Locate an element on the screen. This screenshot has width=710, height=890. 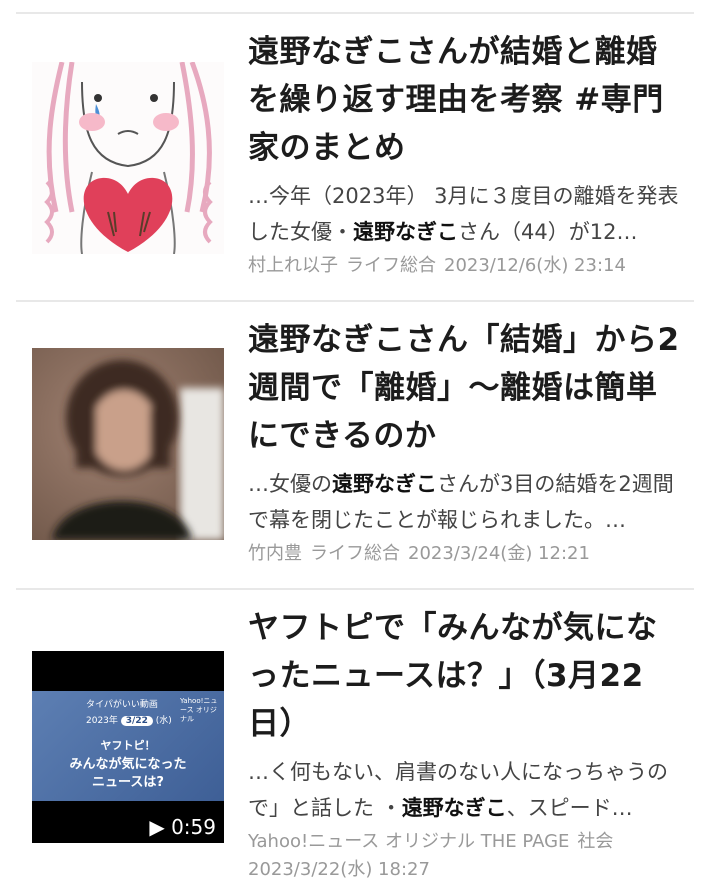
video-duration: ▶ 0:59 is located at coordinates (182, 827).